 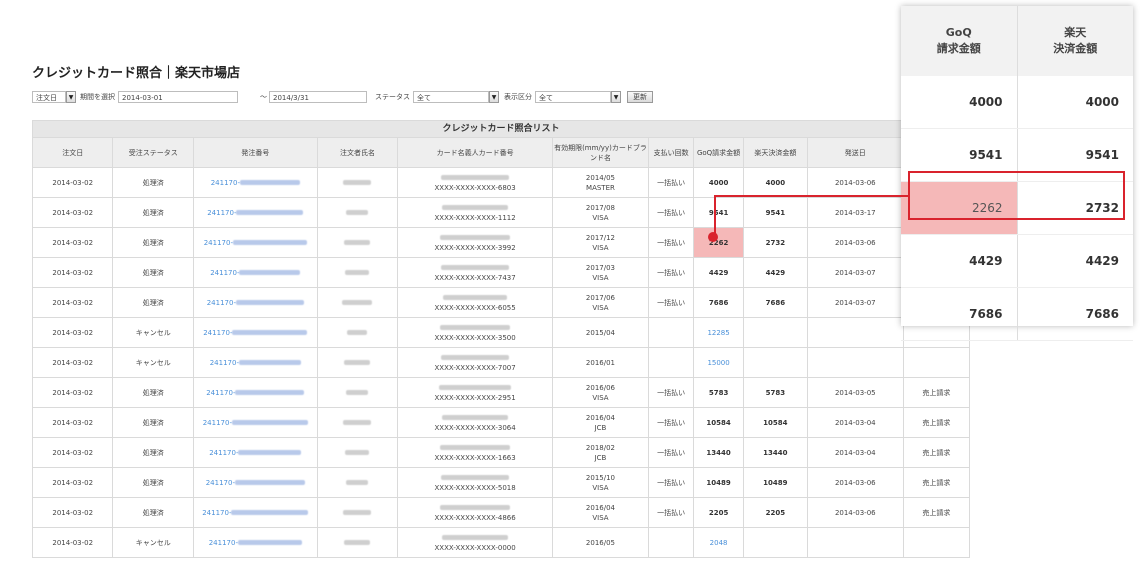 I want to click on expiry-brand-cell: 2016/05, so click(x=600, y=542).